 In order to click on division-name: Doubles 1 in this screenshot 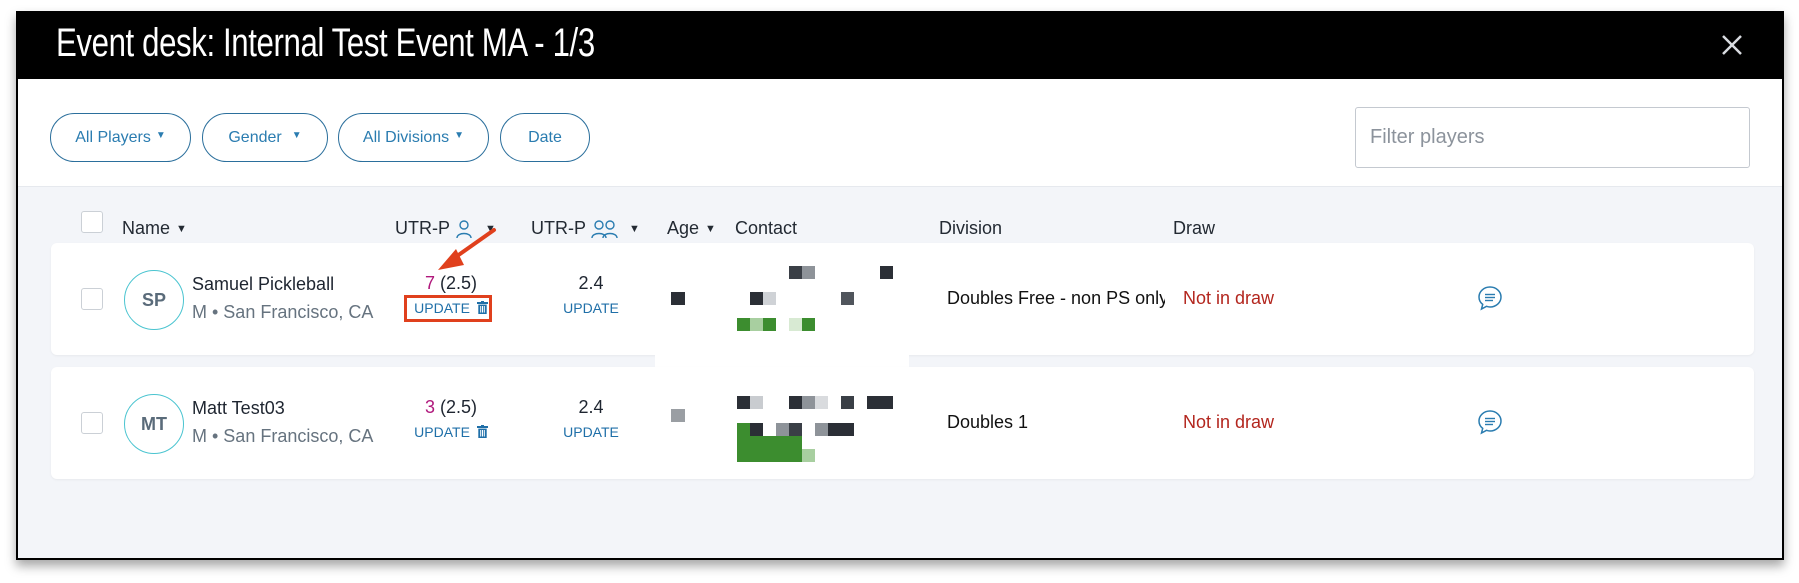, I will do `click(988, 422)`.